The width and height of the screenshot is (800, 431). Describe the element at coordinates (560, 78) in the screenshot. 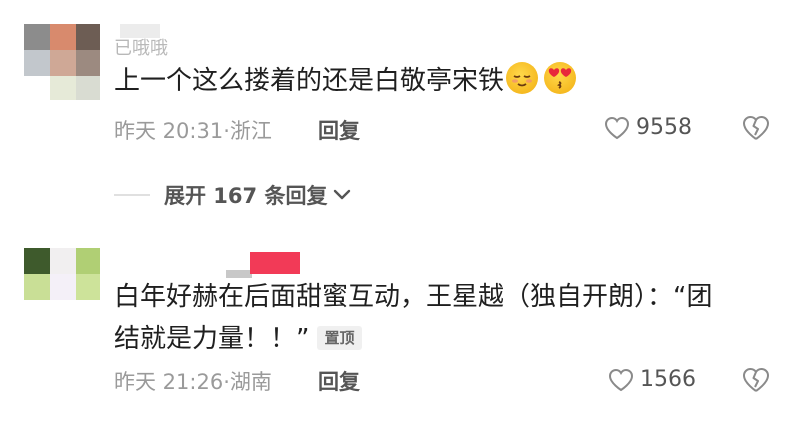

I see `kissing-heart-eyes-emoji-icon` at that location.